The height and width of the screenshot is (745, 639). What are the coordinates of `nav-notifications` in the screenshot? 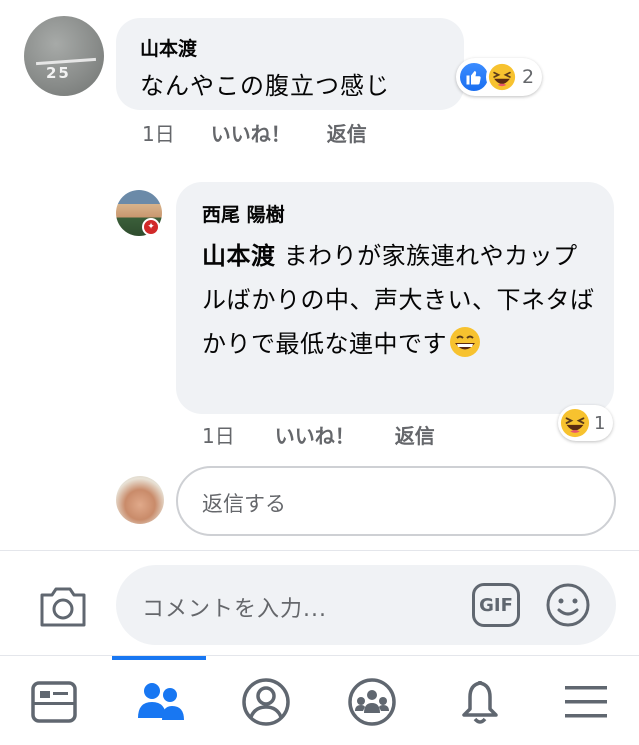 It's located at (480, 702).